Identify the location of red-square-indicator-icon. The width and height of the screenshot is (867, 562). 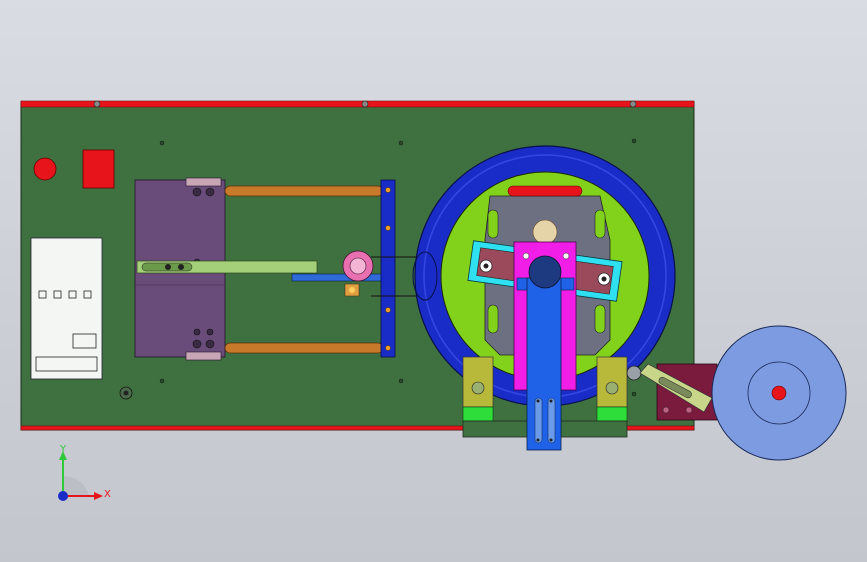
(98, 169).